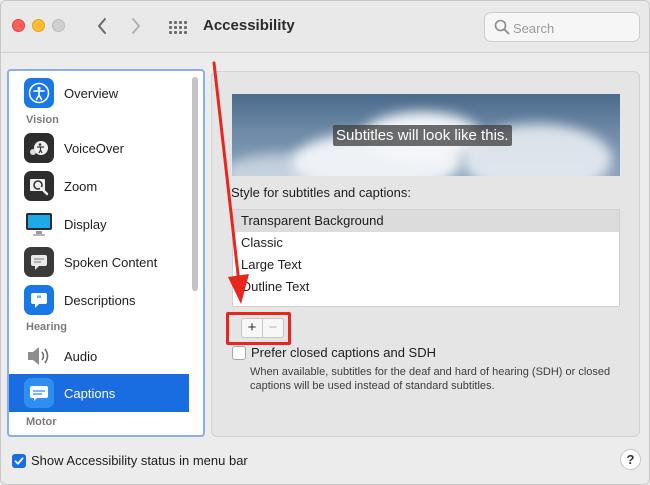 The height and width of the screenshot is (485, 650). I want to click on zoom-icon, so click(39, 186).